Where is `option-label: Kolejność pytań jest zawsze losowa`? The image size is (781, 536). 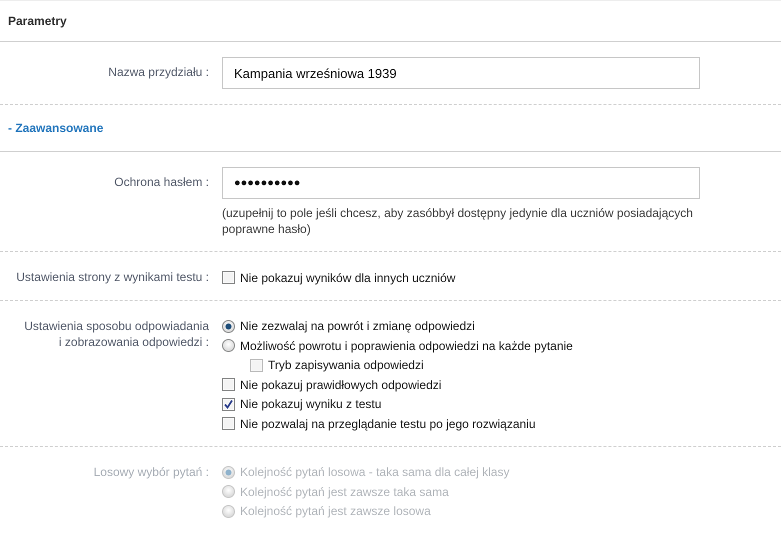 option-label: Kolejność pytań jest zawsze losowa is located at coordinates (335, 511).